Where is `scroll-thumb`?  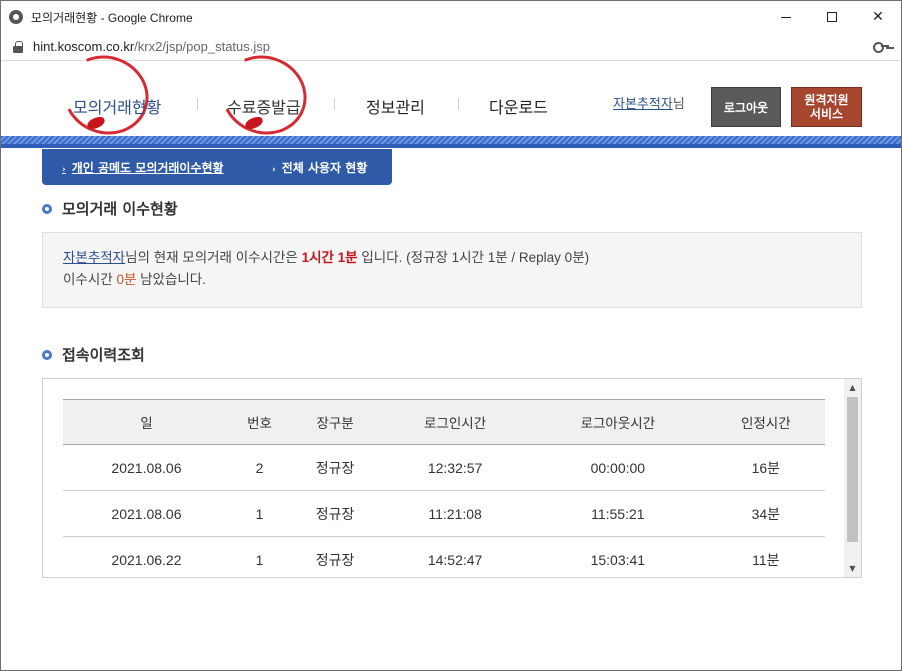 scroll-thumb is located at coordinates (852, 469).